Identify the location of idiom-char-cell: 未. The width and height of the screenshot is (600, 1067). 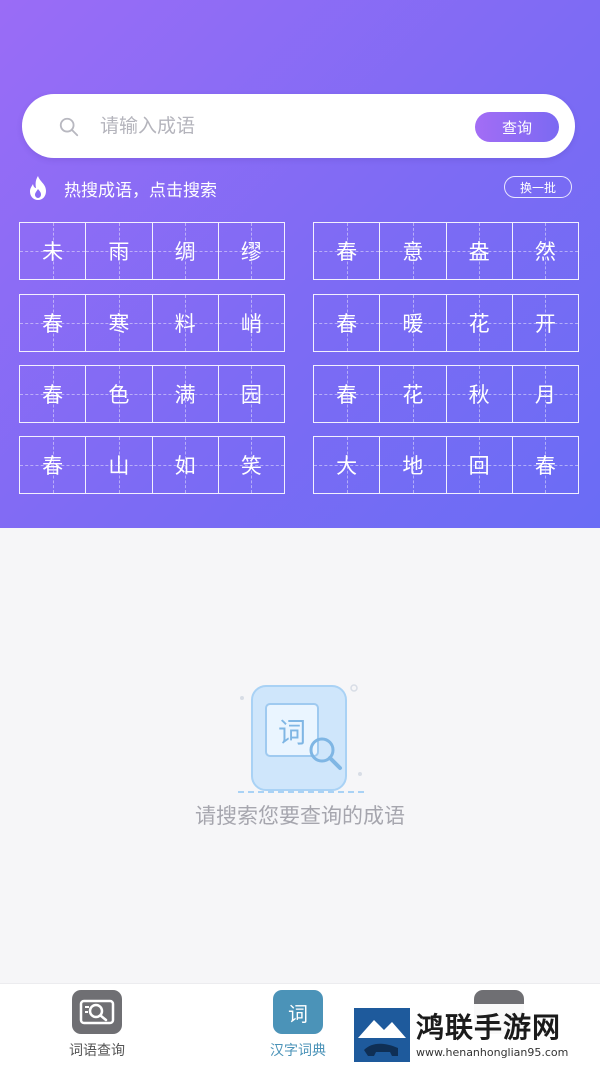
(53, 251).